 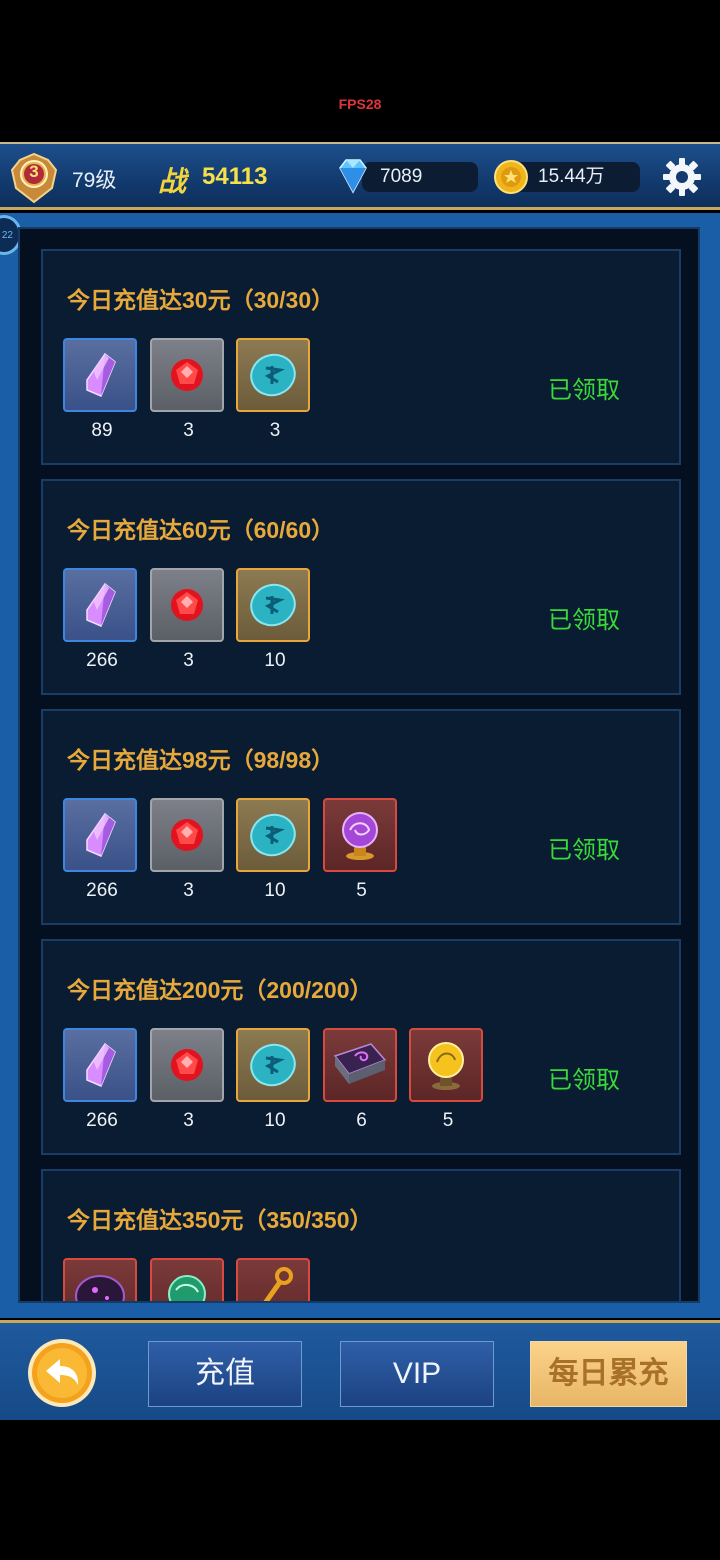 I want to click on rune-stone-icon: 3, so click(x=273, y=389).